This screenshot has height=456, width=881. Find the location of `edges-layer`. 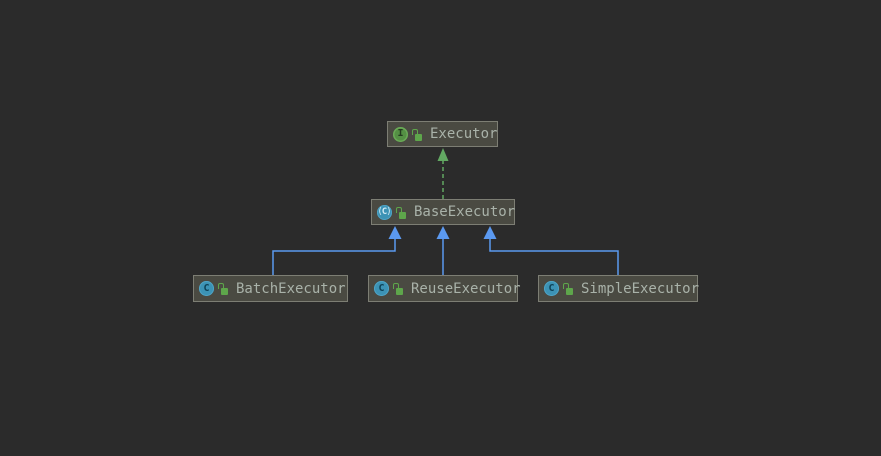

edges-layer is located at coordinates (445, 211).